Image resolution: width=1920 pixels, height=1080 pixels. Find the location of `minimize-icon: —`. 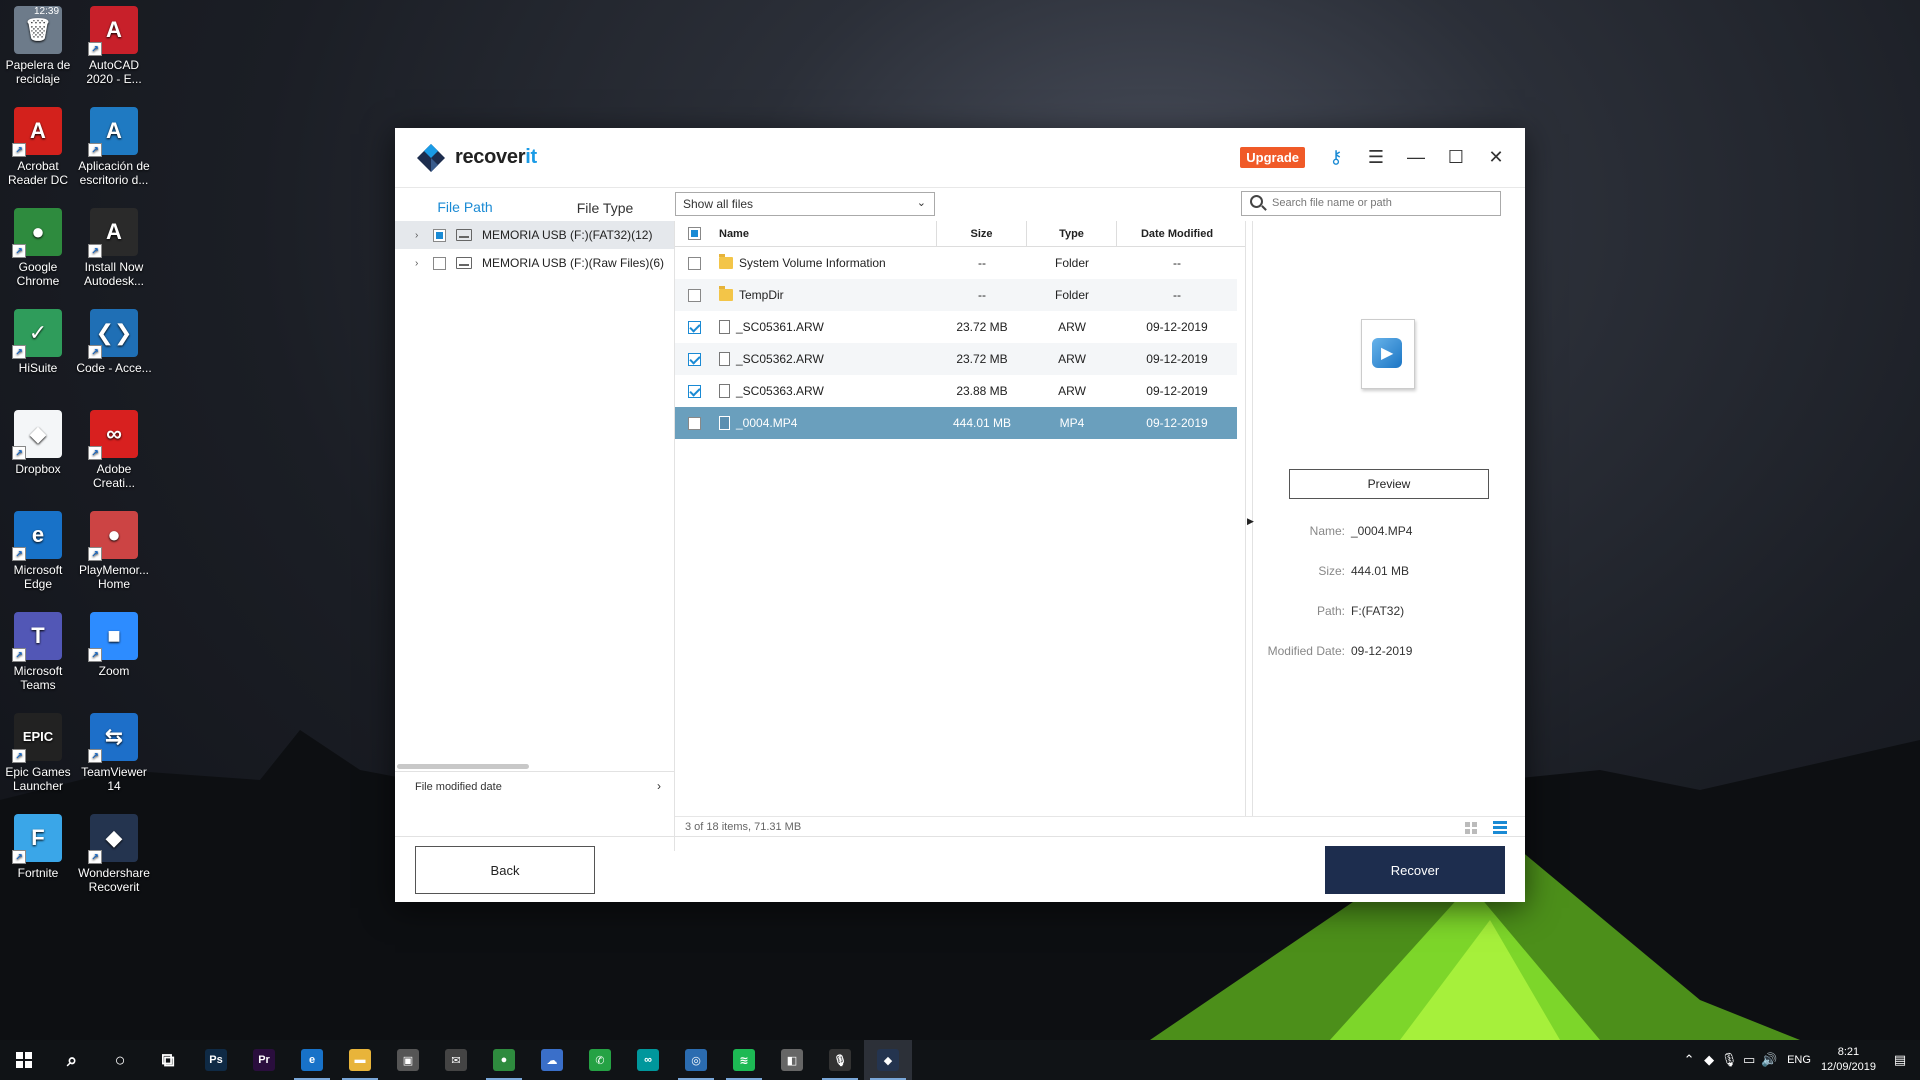

minimize-icon: — is located at coordinates (1416, 157).